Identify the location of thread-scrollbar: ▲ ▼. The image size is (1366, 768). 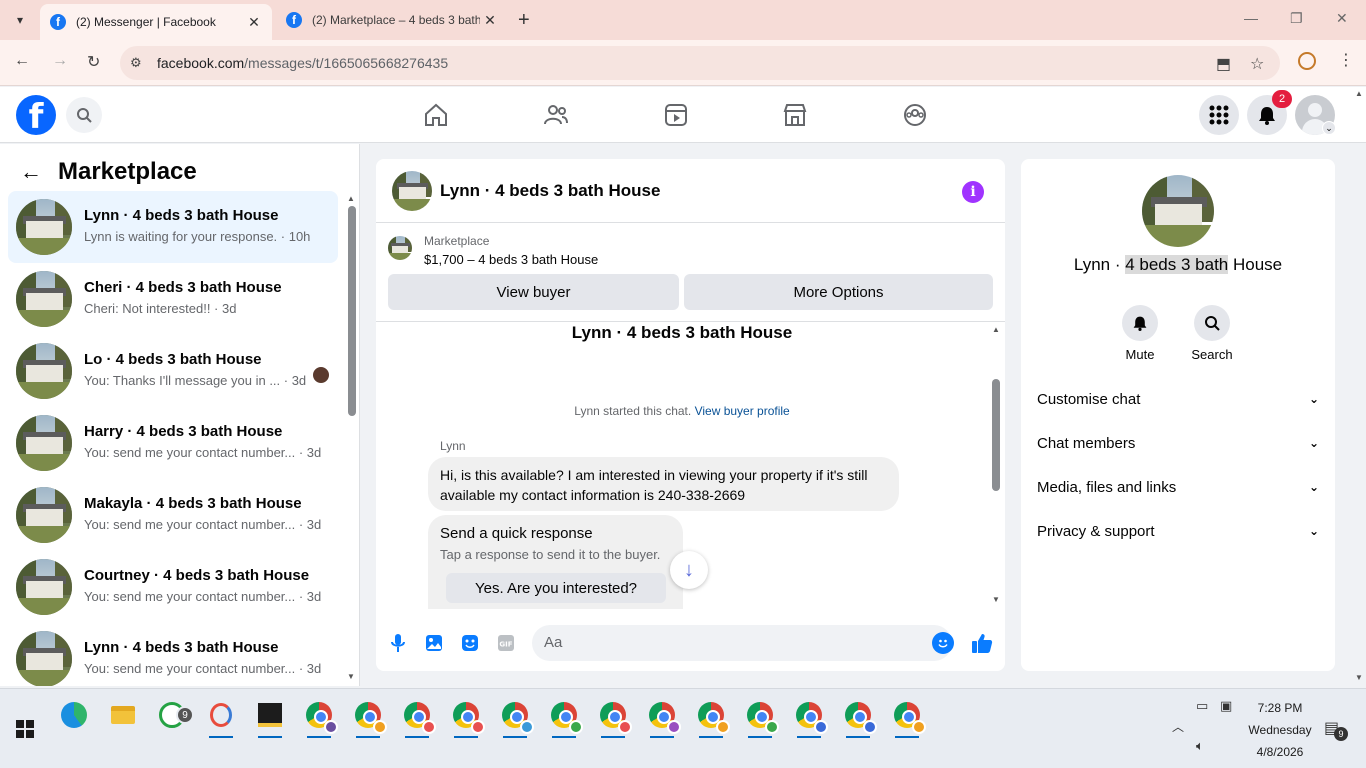
(996, 466).